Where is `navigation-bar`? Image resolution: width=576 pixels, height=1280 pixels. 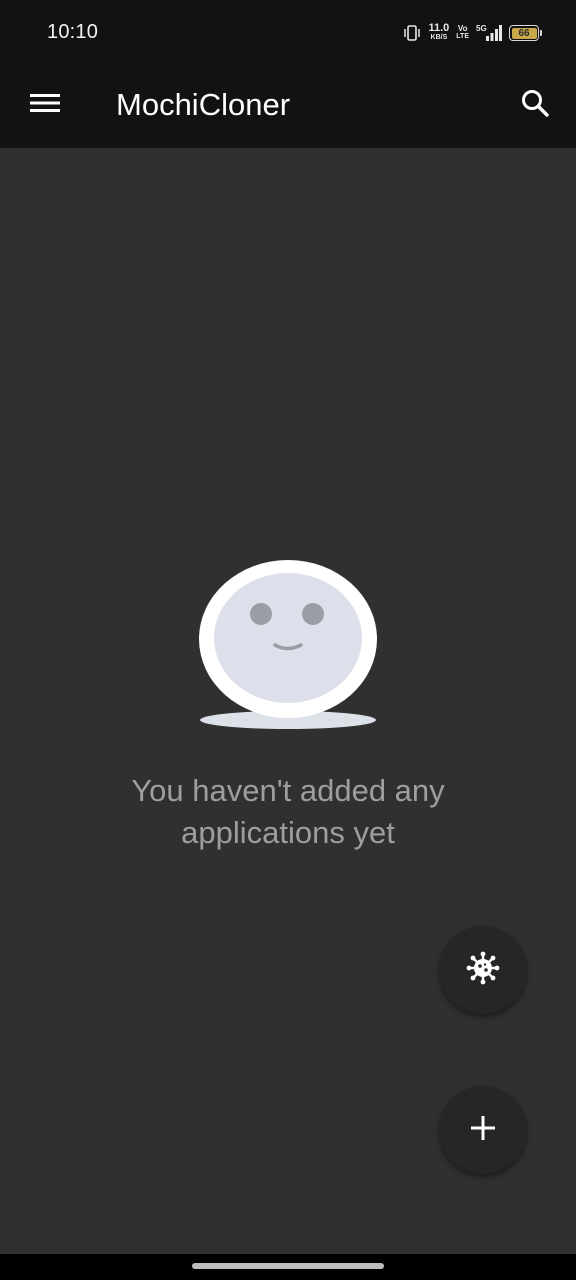 navigation-bar is located at coordinates (288, 1267).